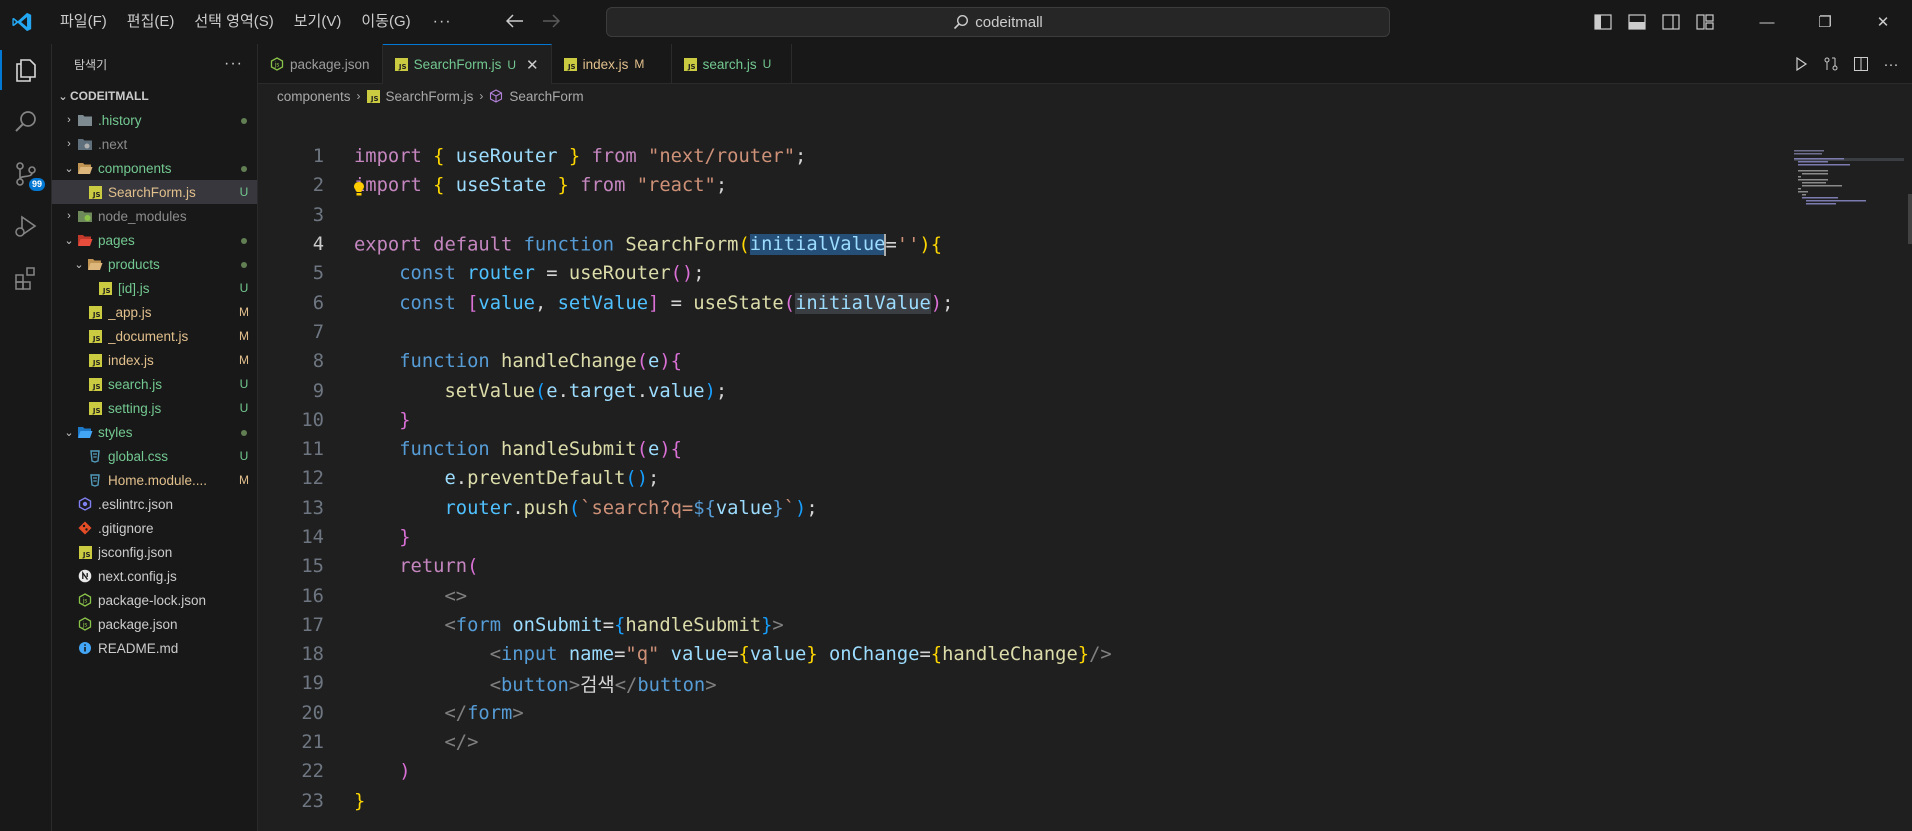 The height and width of the screenshot is (831, 1912). Describe the element at coordinates (484, 713) in the screenshot. I see `code-text: </form>` at that location.